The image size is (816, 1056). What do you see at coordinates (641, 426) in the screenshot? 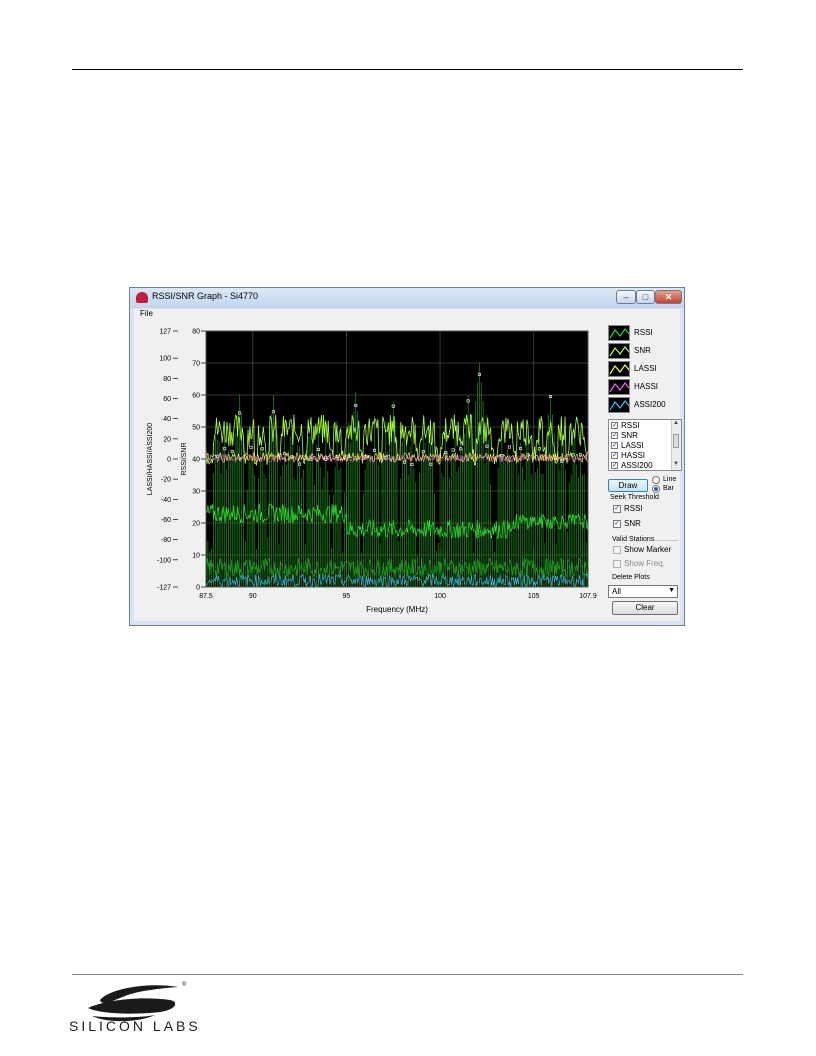
I see `plot-list-item: ✓ RSSI` at bounding box center [641, 426].